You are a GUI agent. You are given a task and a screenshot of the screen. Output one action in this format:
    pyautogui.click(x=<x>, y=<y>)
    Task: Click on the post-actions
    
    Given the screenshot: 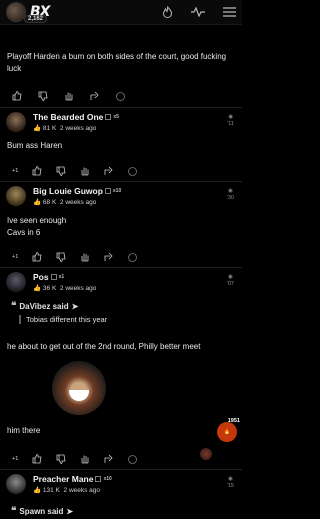 What is the action you would take?
    pyautogui.click(x=121, y=96)
    